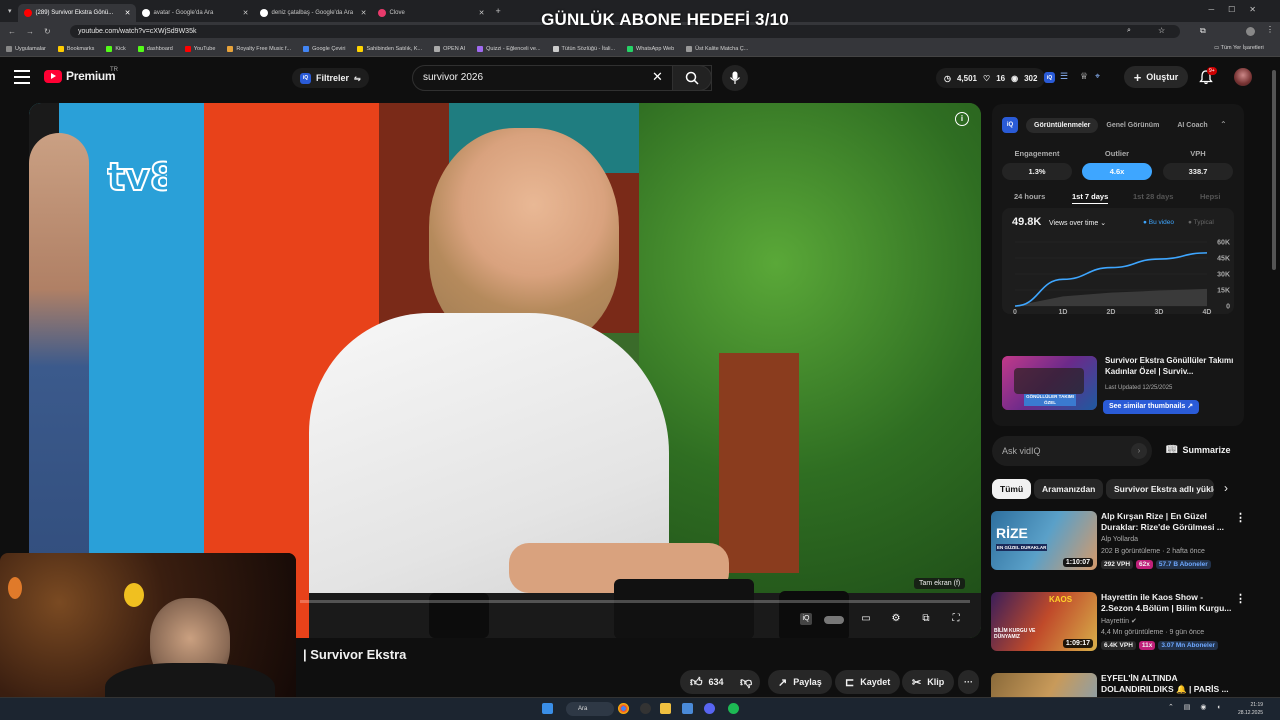 The image size is (1280, 720). What do you see at coordinates (962, 119) in the screenshot?
I see `info-icon: i` at bounding box center [962, 119].